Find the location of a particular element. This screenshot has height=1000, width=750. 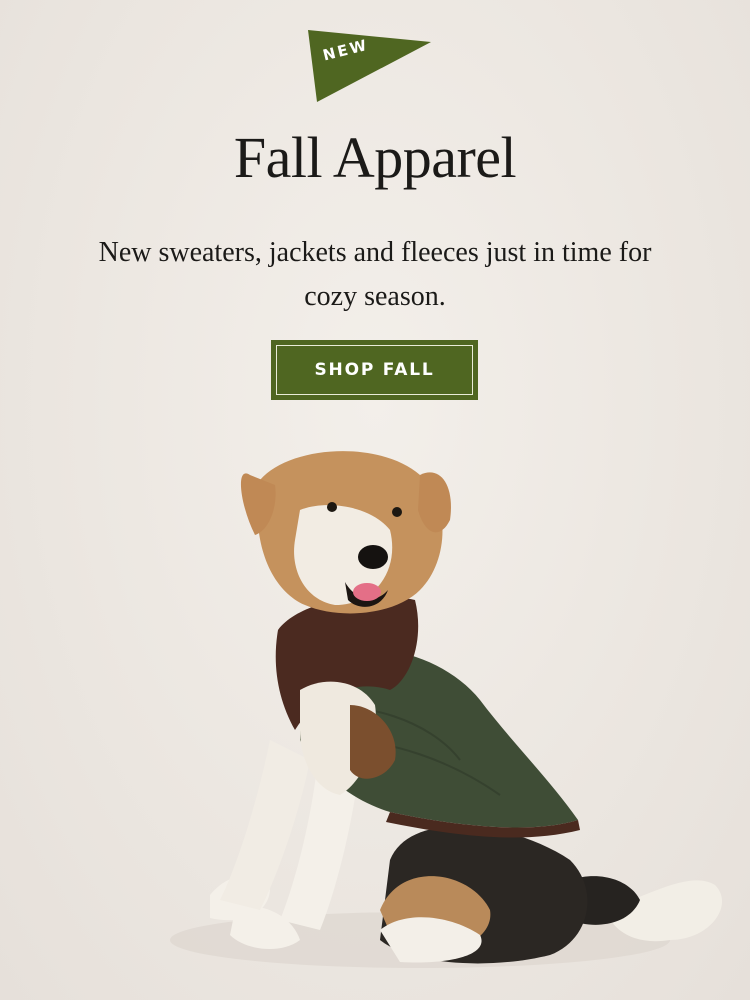

shop-fall-button: SHOP FALL is located at coordinates (374, 370).